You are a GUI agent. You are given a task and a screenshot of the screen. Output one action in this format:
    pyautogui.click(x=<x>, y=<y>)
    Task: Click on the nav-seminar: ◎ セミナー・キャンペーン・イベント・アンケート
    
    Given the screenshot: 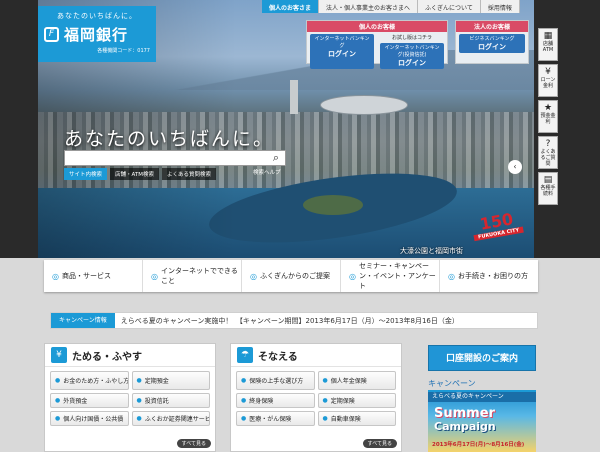 What is the action you would take?
    pyautogui.click(x=390, y=276)
    